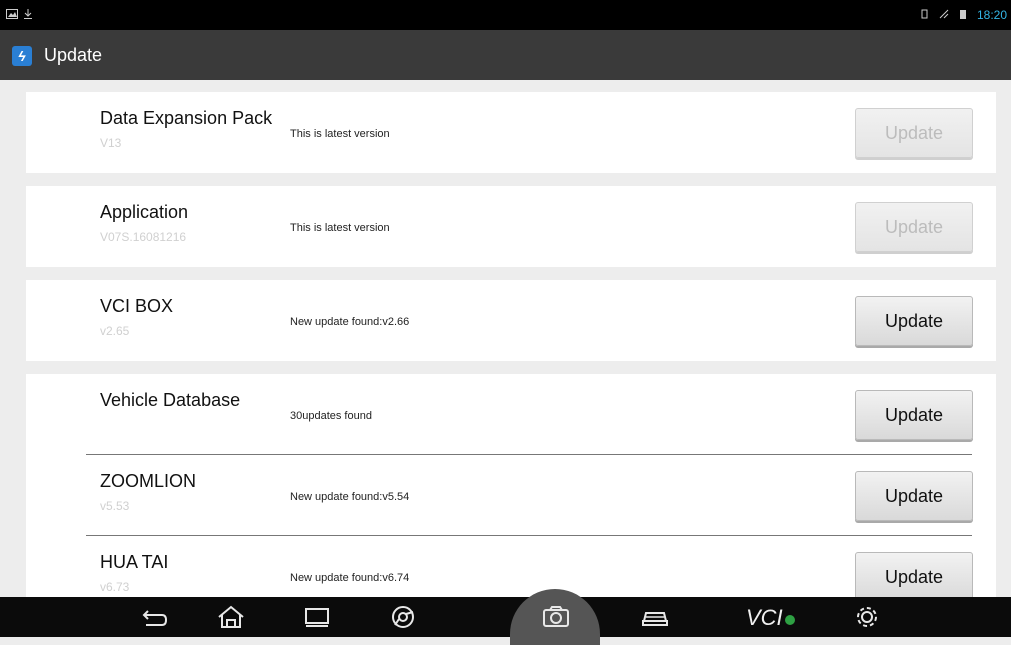 This screenshot has height=645, width=1011. Describe the element at coordinates (925, 15) in the screenshot. I see `vibrate-icon` at that location.